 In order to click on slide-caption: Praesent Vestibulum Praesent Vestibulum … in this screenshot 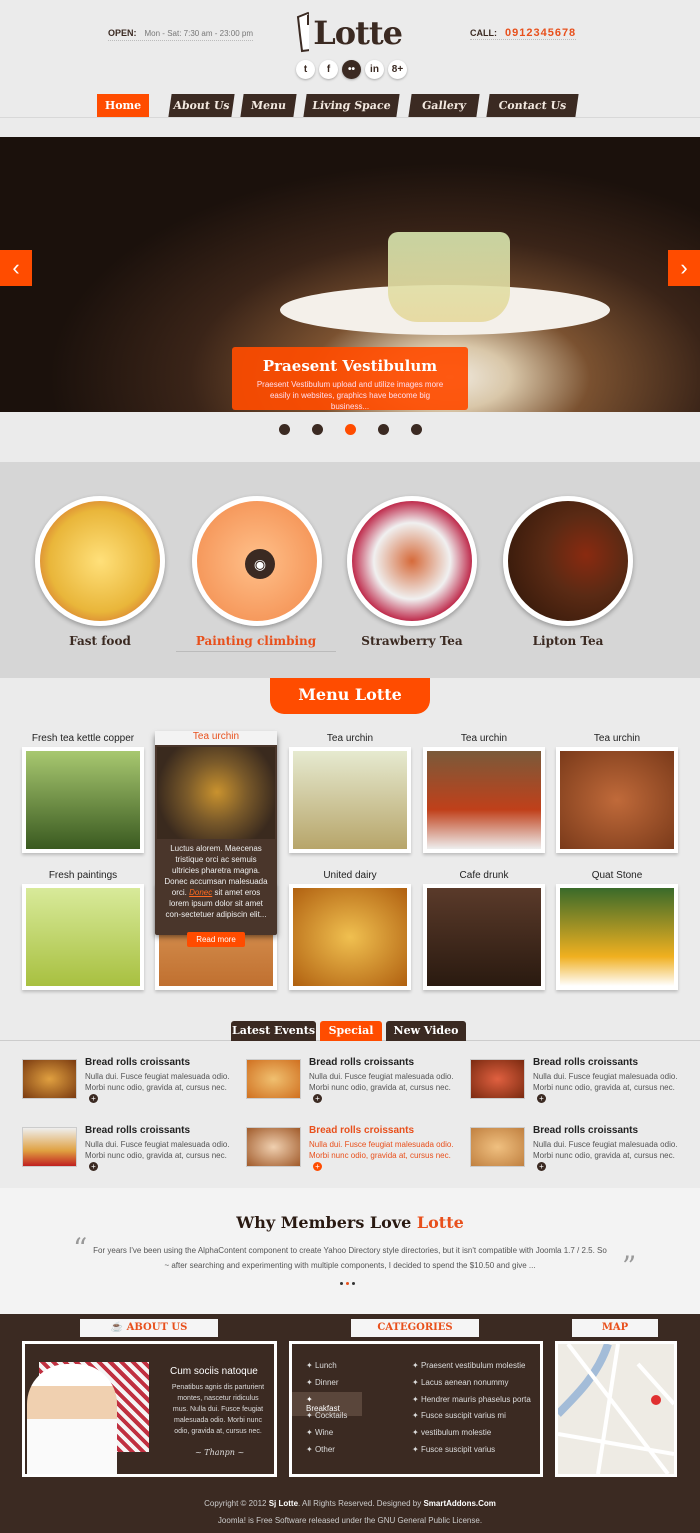, I will do `click(350, 379)`.